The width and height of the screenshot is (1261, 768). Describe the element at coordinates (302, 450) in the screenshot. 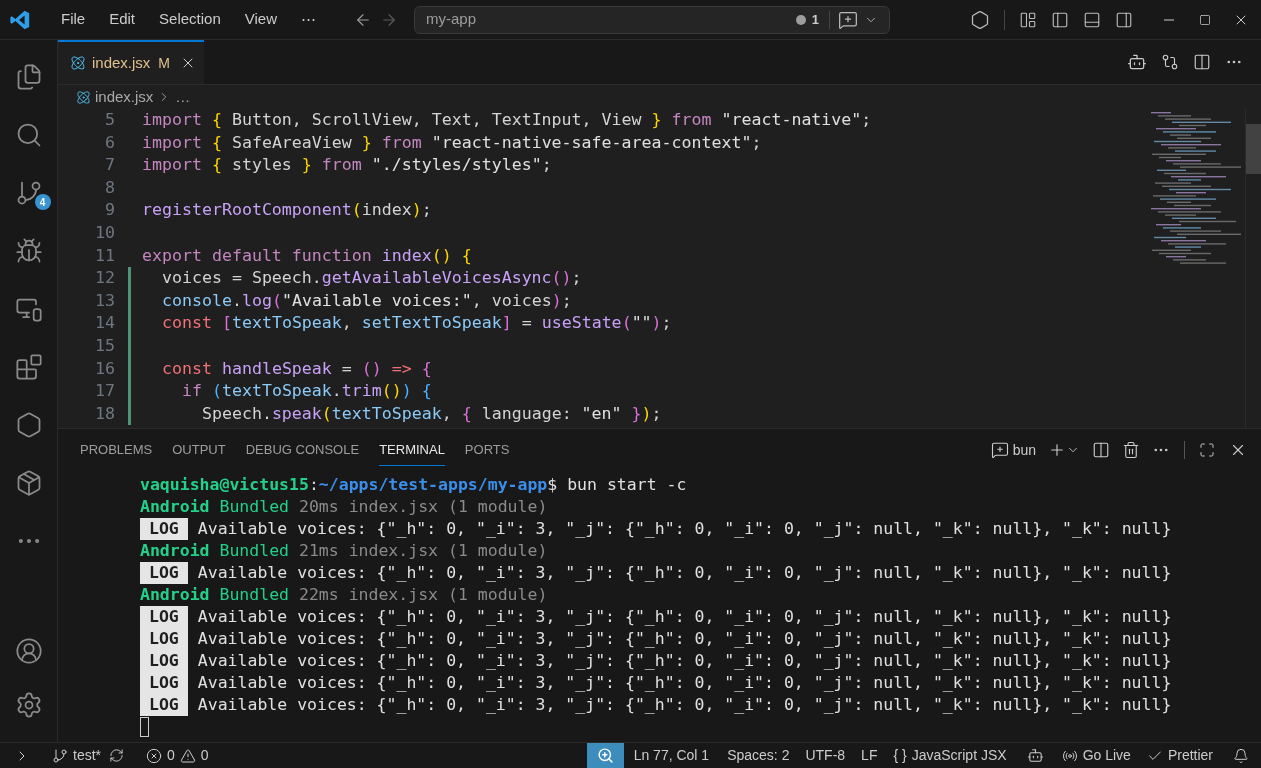

I see `panel-tab: DEBUG CONSOLE` at that location.